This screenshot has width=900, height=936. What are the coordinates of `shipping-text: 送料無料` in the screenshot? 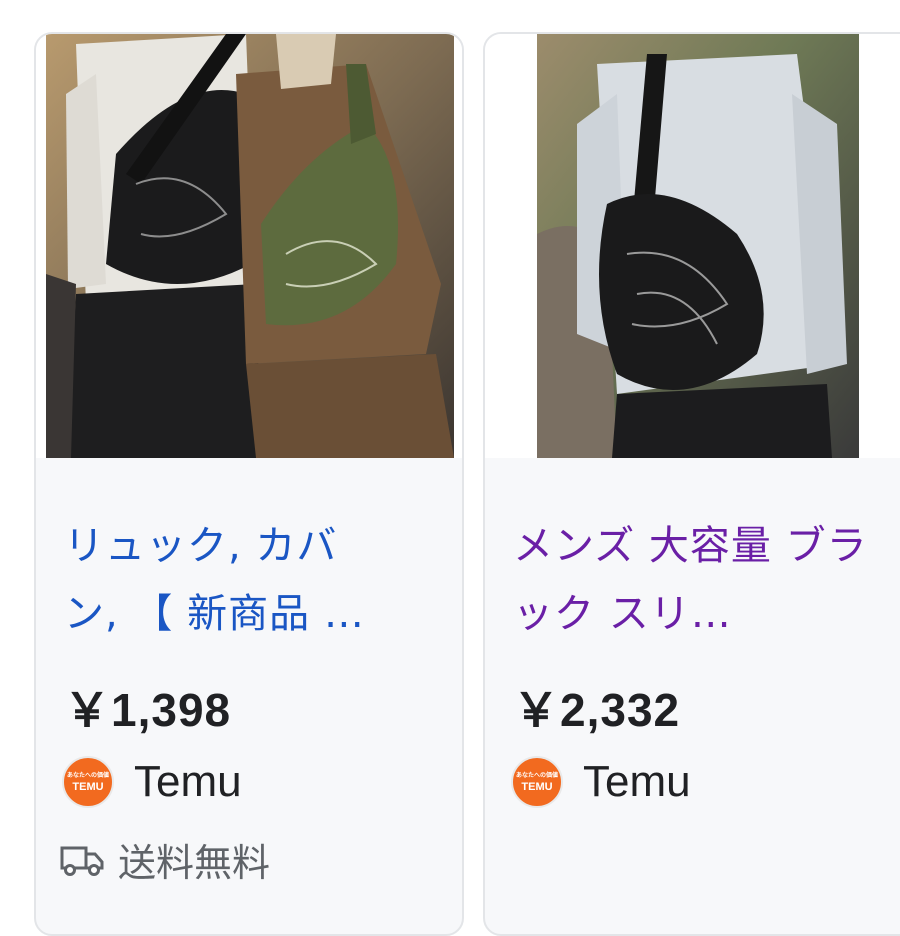 It's located at (194, 863).